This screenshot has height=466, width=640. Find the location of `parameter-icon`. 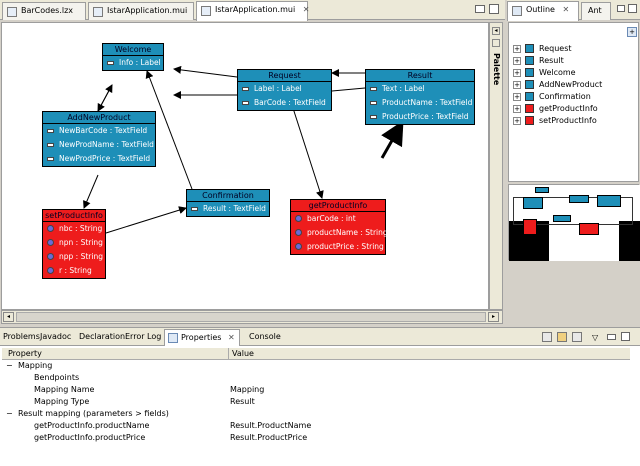

parameter-icon is located at coordinates (298, 232).